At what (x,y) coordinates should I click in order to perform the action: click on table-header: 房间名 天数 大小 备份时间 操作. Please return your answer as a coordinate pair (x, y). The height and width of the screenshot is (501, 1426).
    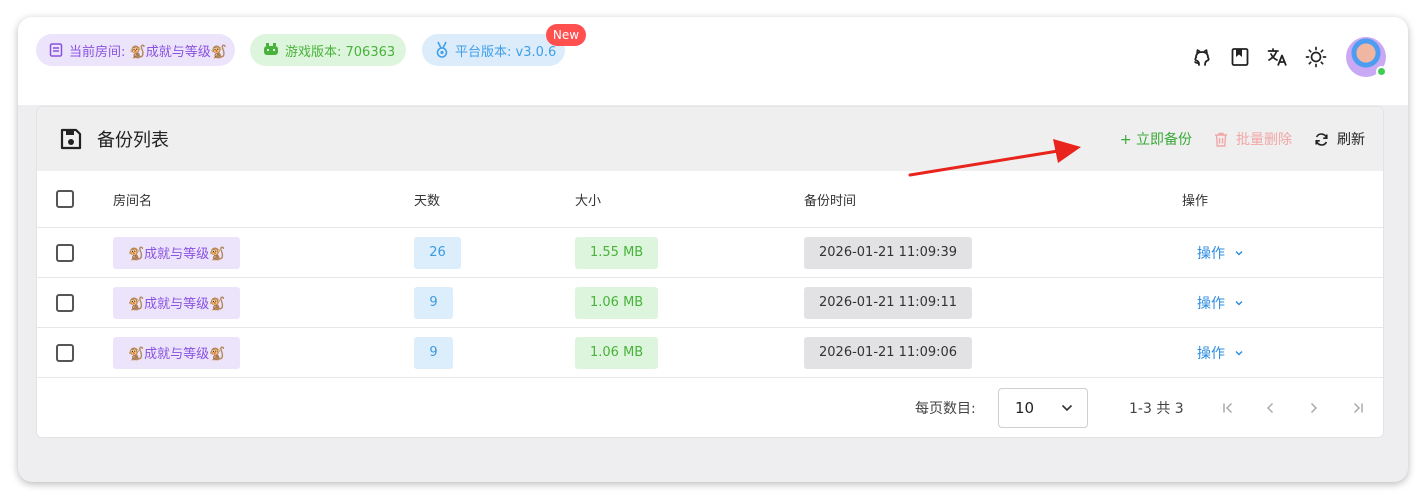
    Looking at the image, I should click on (710, 199).